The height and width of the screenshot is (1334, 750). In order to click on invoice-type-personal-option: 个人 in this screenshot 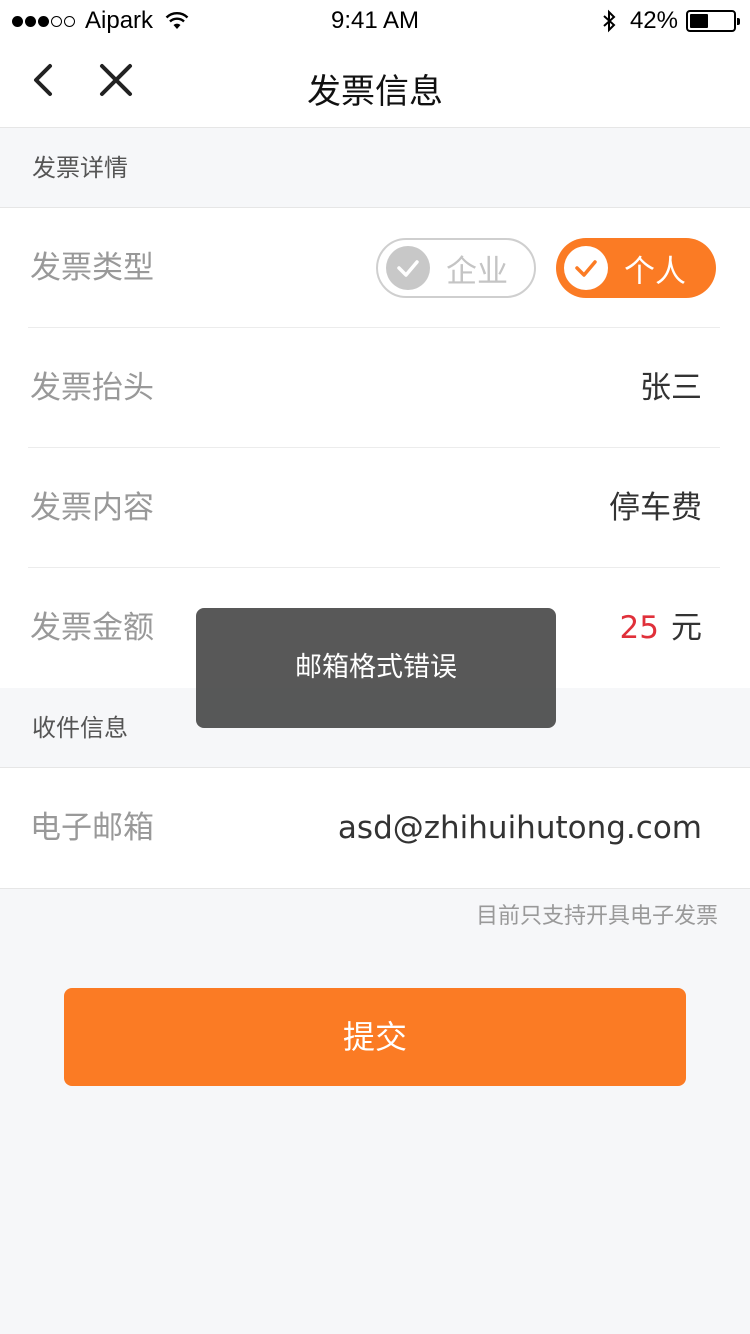, I will do `click(636, 268)`.